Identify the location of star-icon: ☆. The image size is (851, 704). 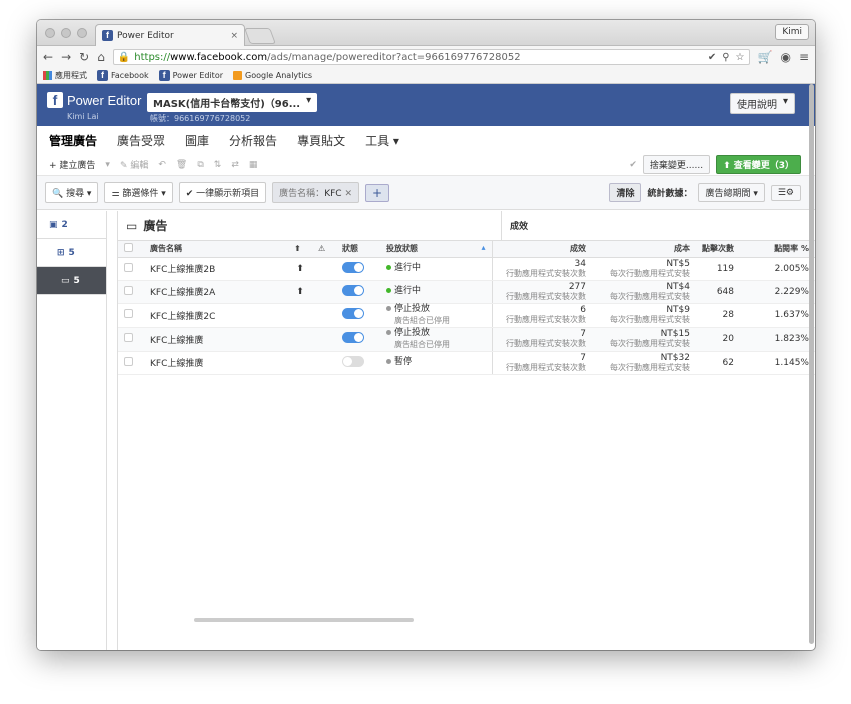
(740, 57).